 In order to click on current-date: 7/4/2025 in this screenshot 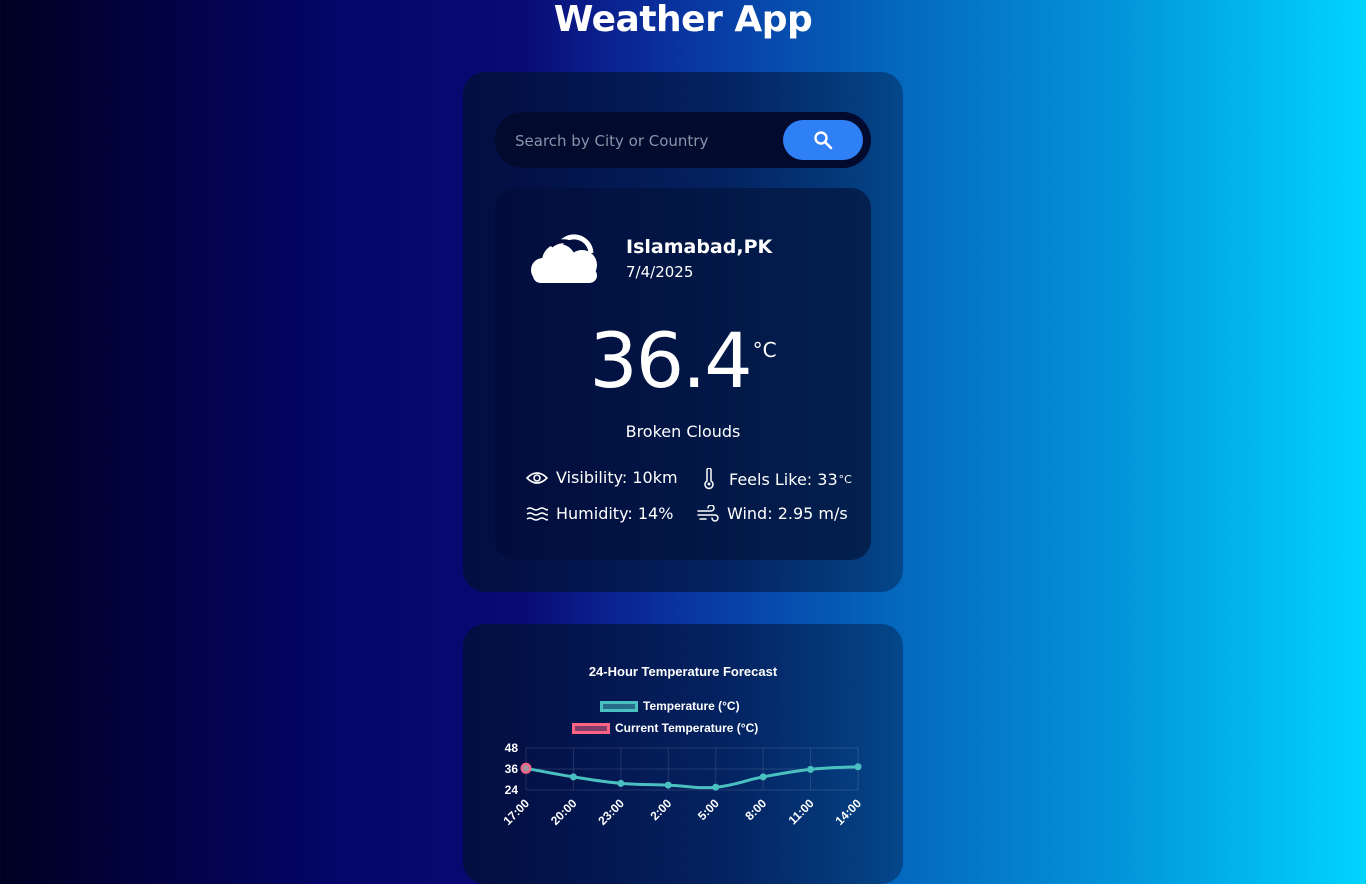, I will do `click(660, 272)`.